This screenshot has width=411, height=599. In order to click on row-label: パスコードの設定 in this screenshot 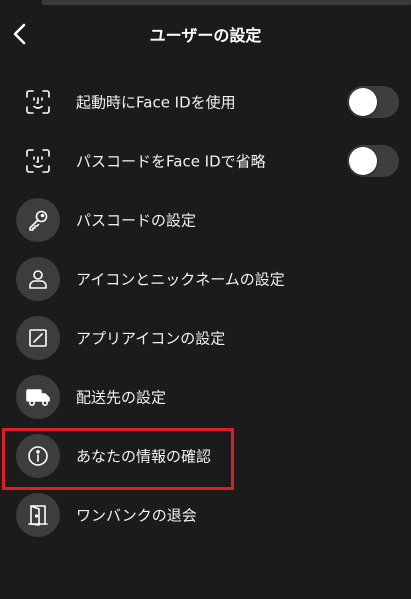, I will do `click(136, 220)`.